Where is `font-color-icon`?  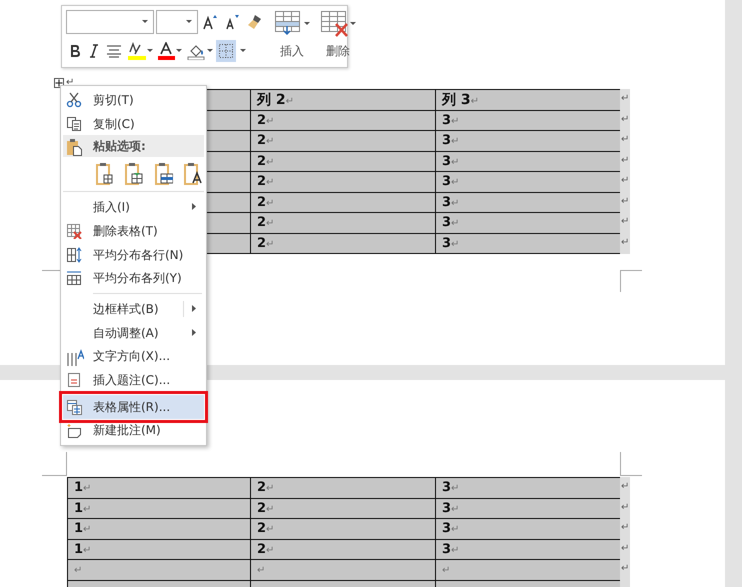
font-color-icon is located at coordinates (170, 51).